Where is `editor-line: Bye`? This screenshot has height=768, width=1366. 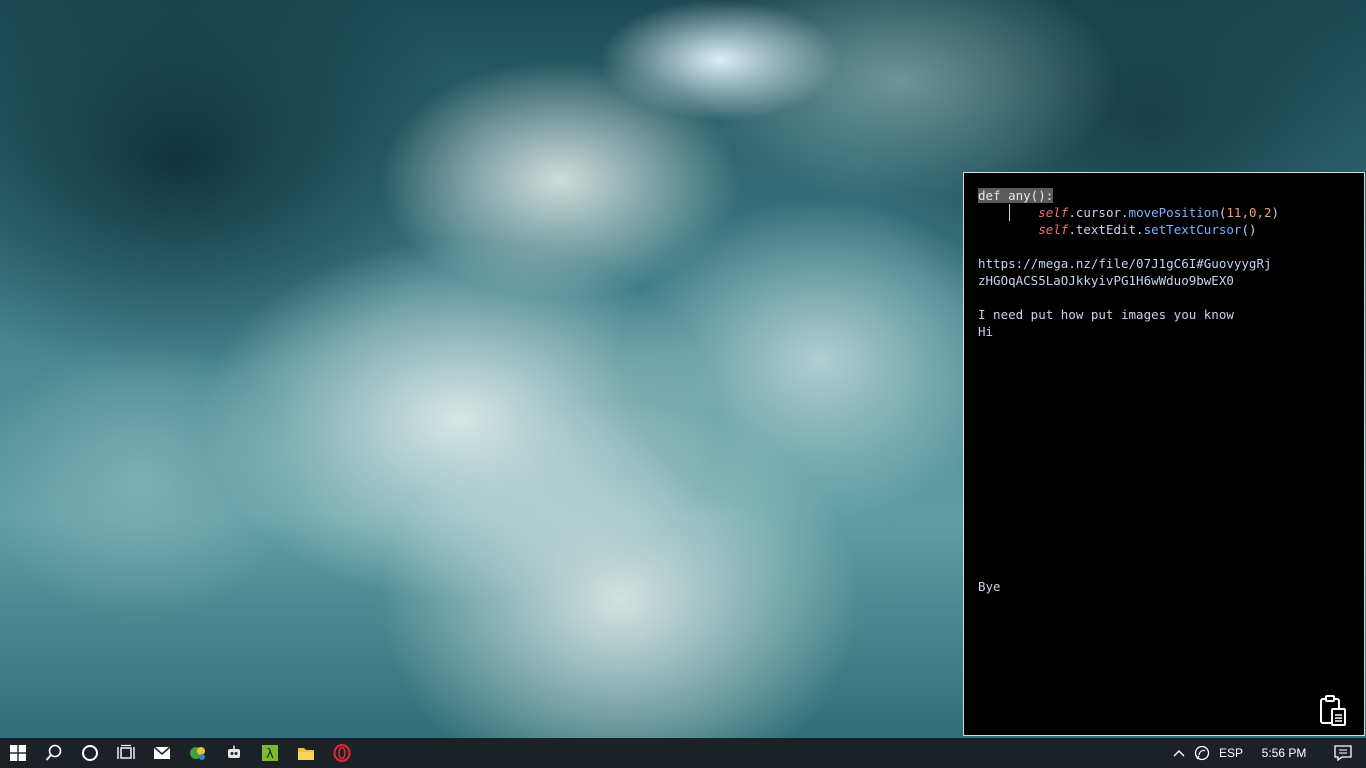
editor-line: Bye is located at coordinates (1166, 586).